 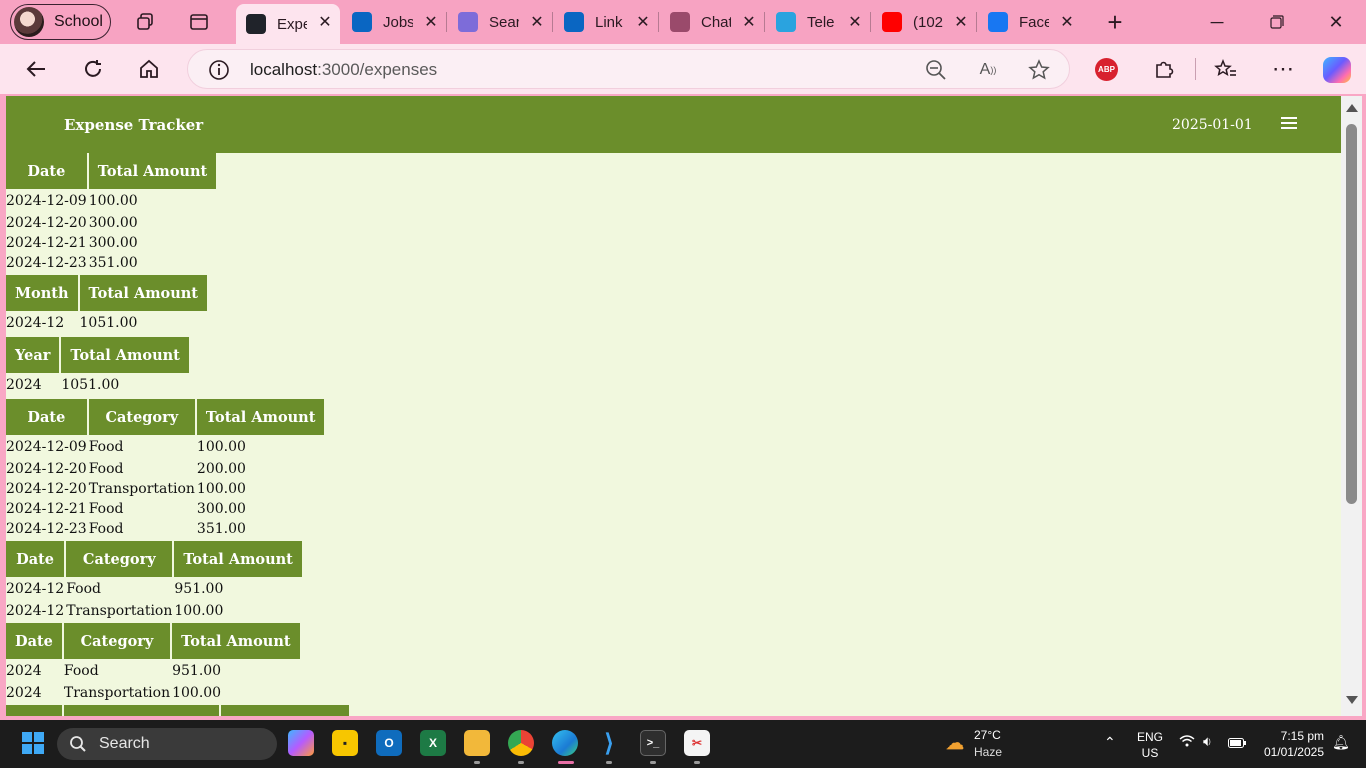 I want to click on table-row: 2024-12-20 300.00, so click(x=111, y=225).